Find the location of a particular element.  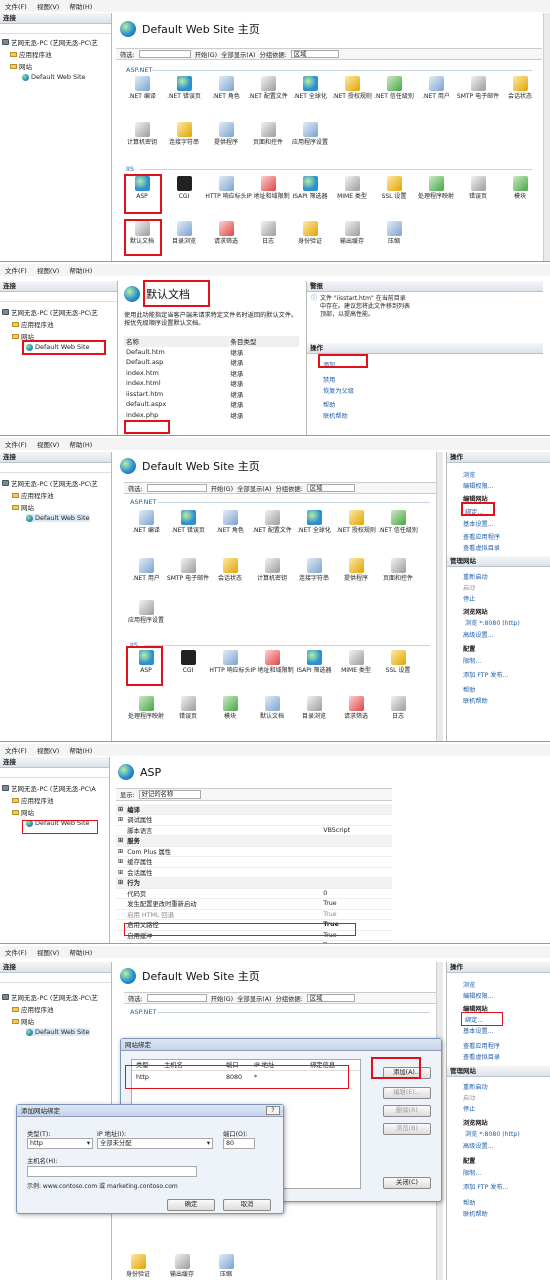

aspnet-feature-6: .NET 信任级别 is located at coordinates (394, 88).